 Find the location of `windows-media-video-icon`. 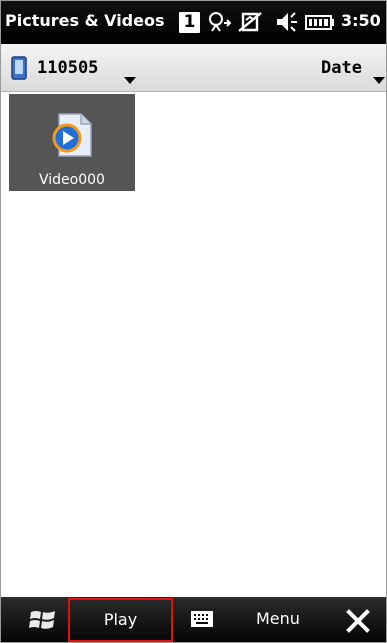

windows-media-video-icon is located at coordinates (70, 137).